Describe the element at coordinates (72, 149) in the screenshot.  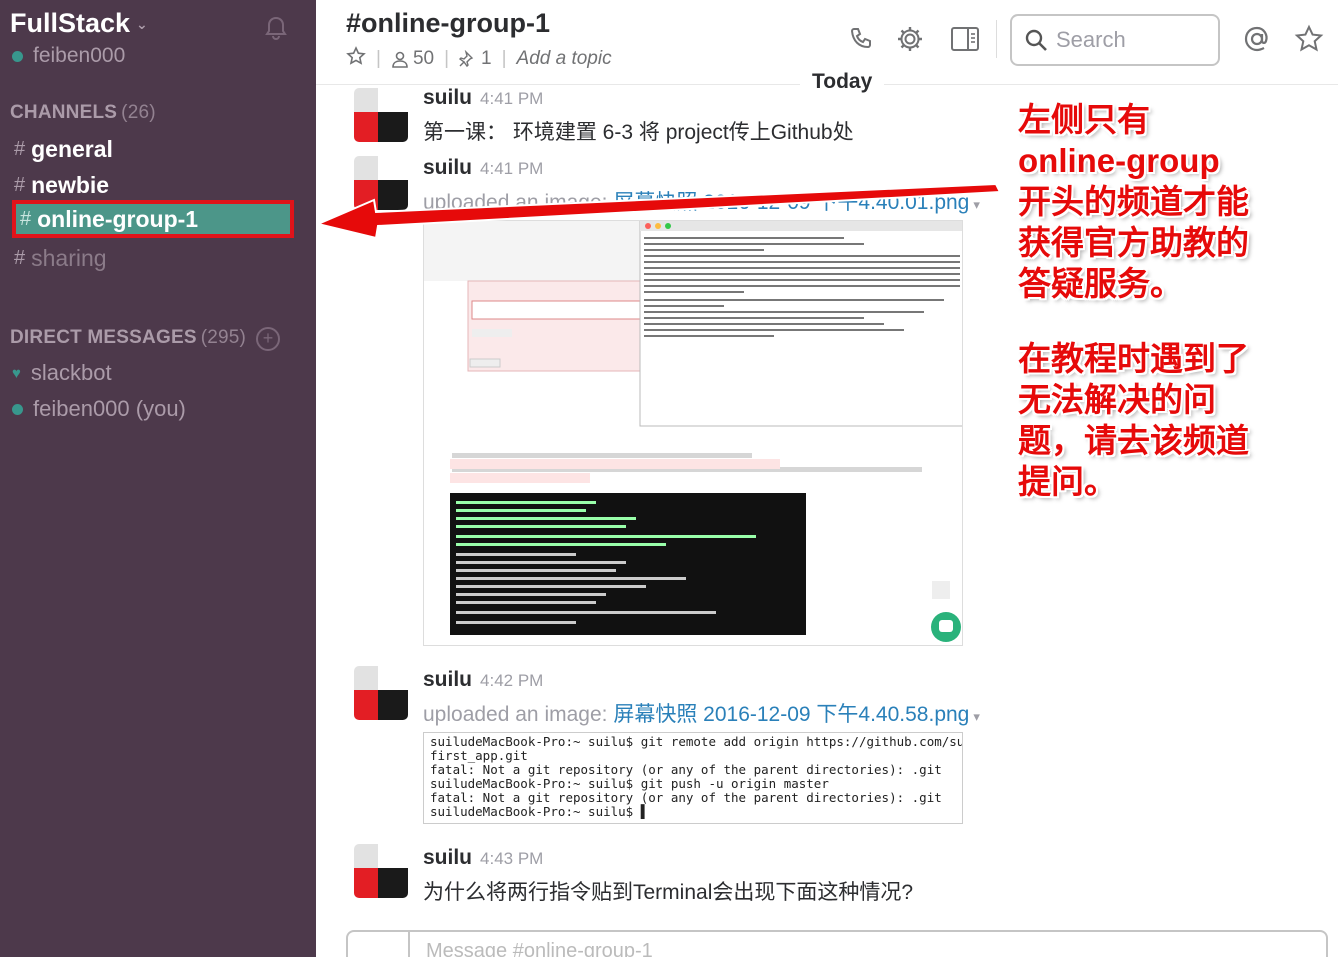
I see `channel-label: general` at that location.